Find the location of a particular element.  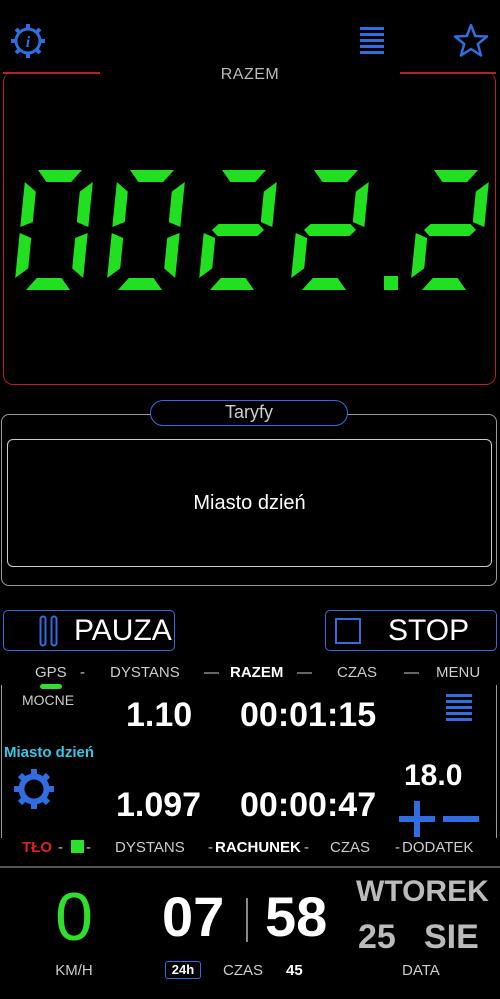

svg-text: i is located at coordinates (28, 42).